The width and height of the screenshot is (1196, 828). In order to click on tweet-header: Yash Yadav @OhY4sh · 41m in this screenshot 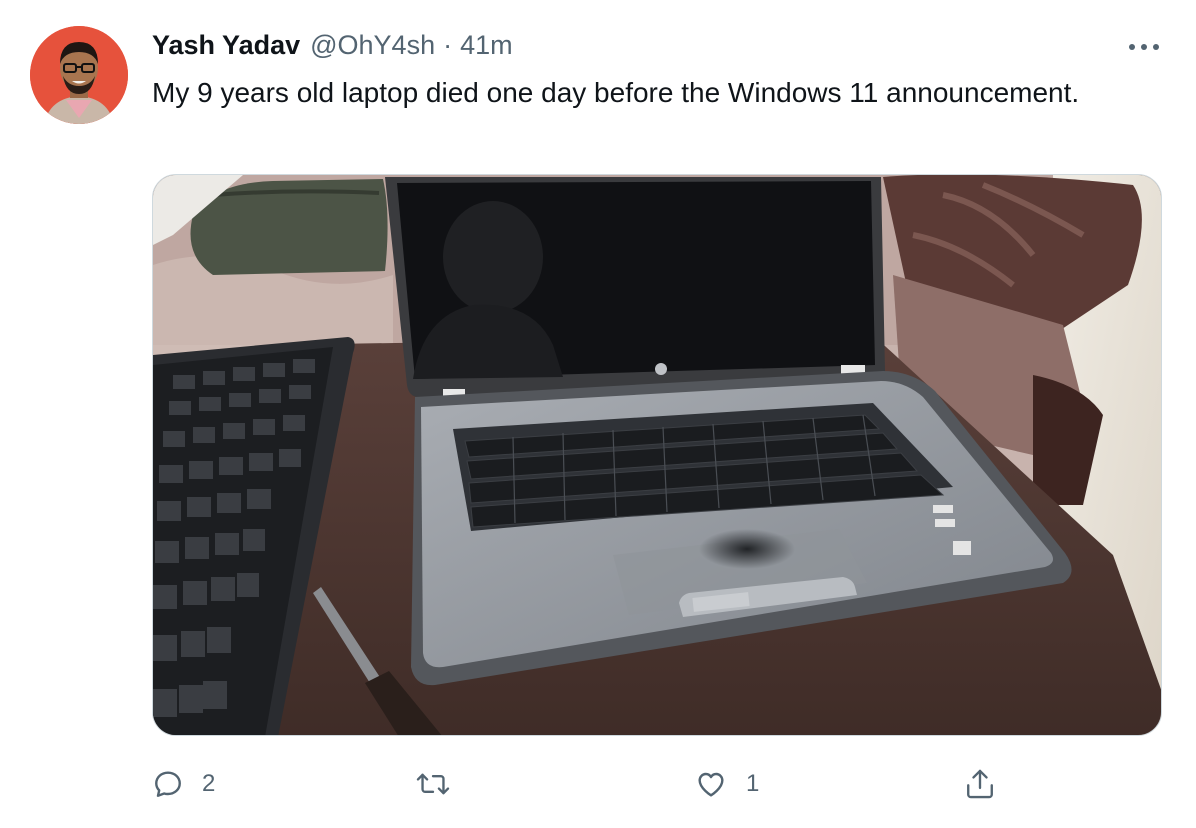, I will do `click(332, 48)`.